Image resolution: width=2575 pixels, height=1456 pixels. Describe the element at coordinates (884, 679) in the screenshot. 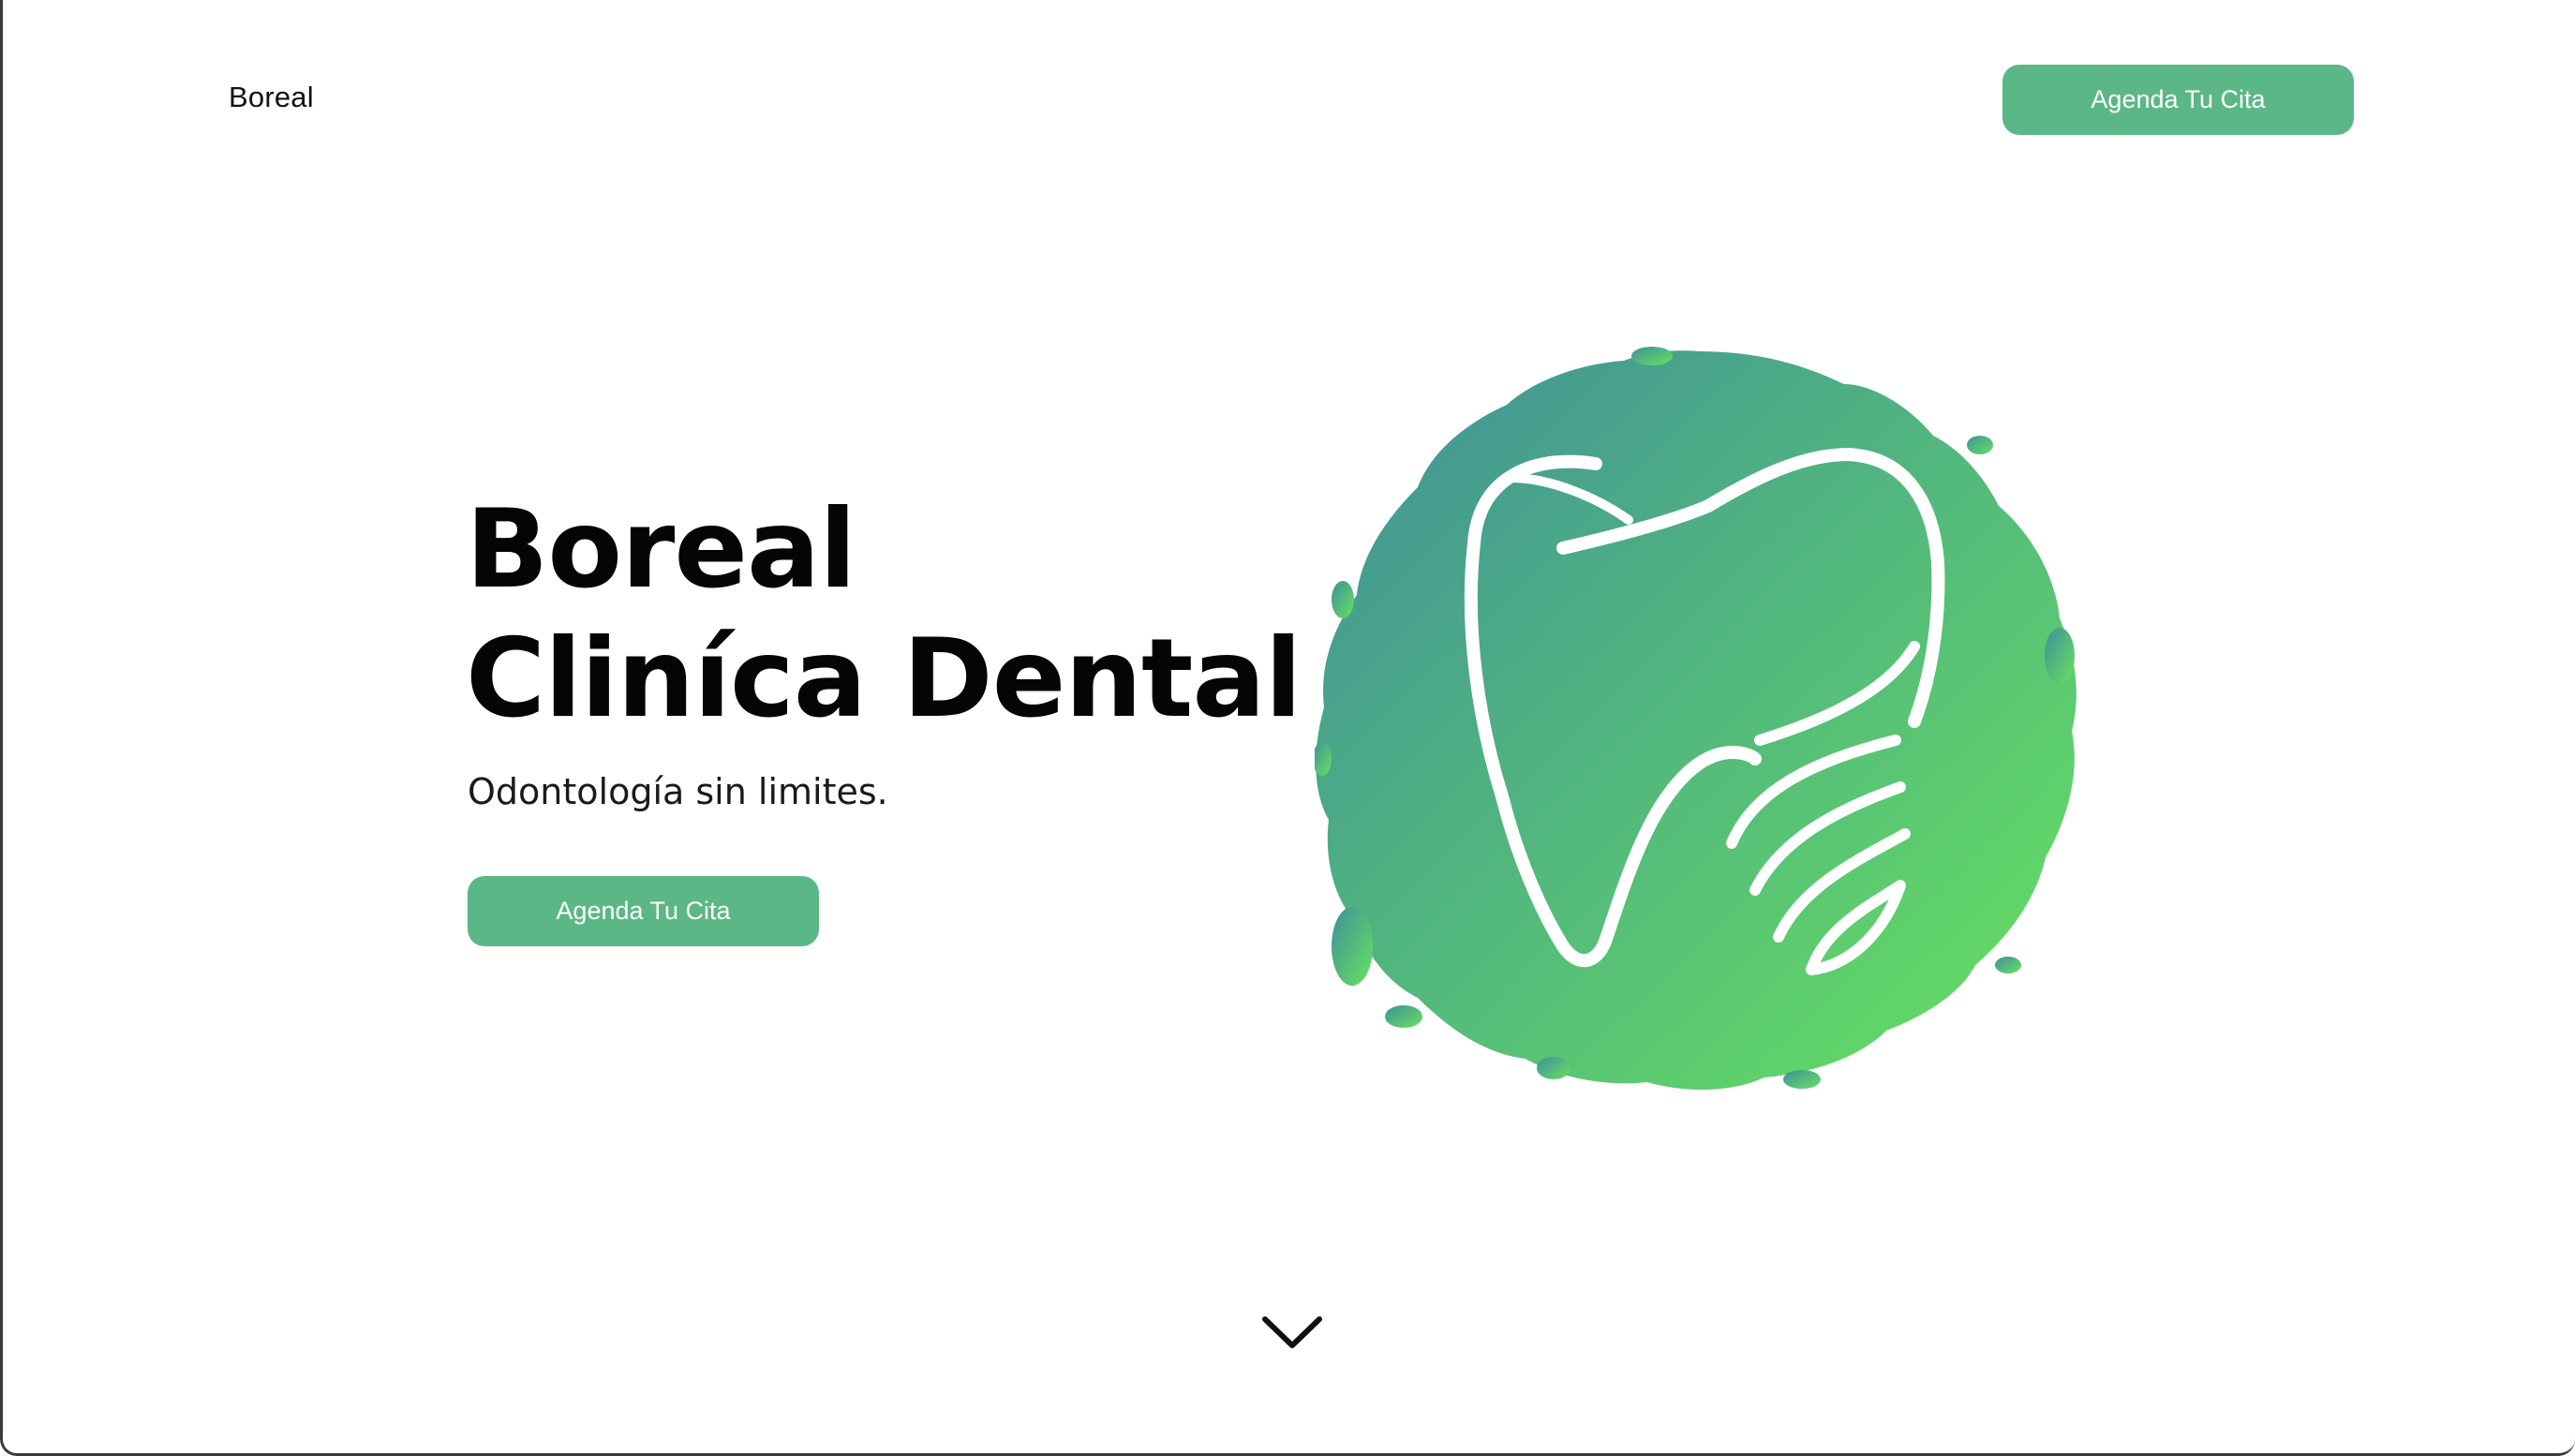

I see `hero-title-line-2: Cliníca Dental` at that location.